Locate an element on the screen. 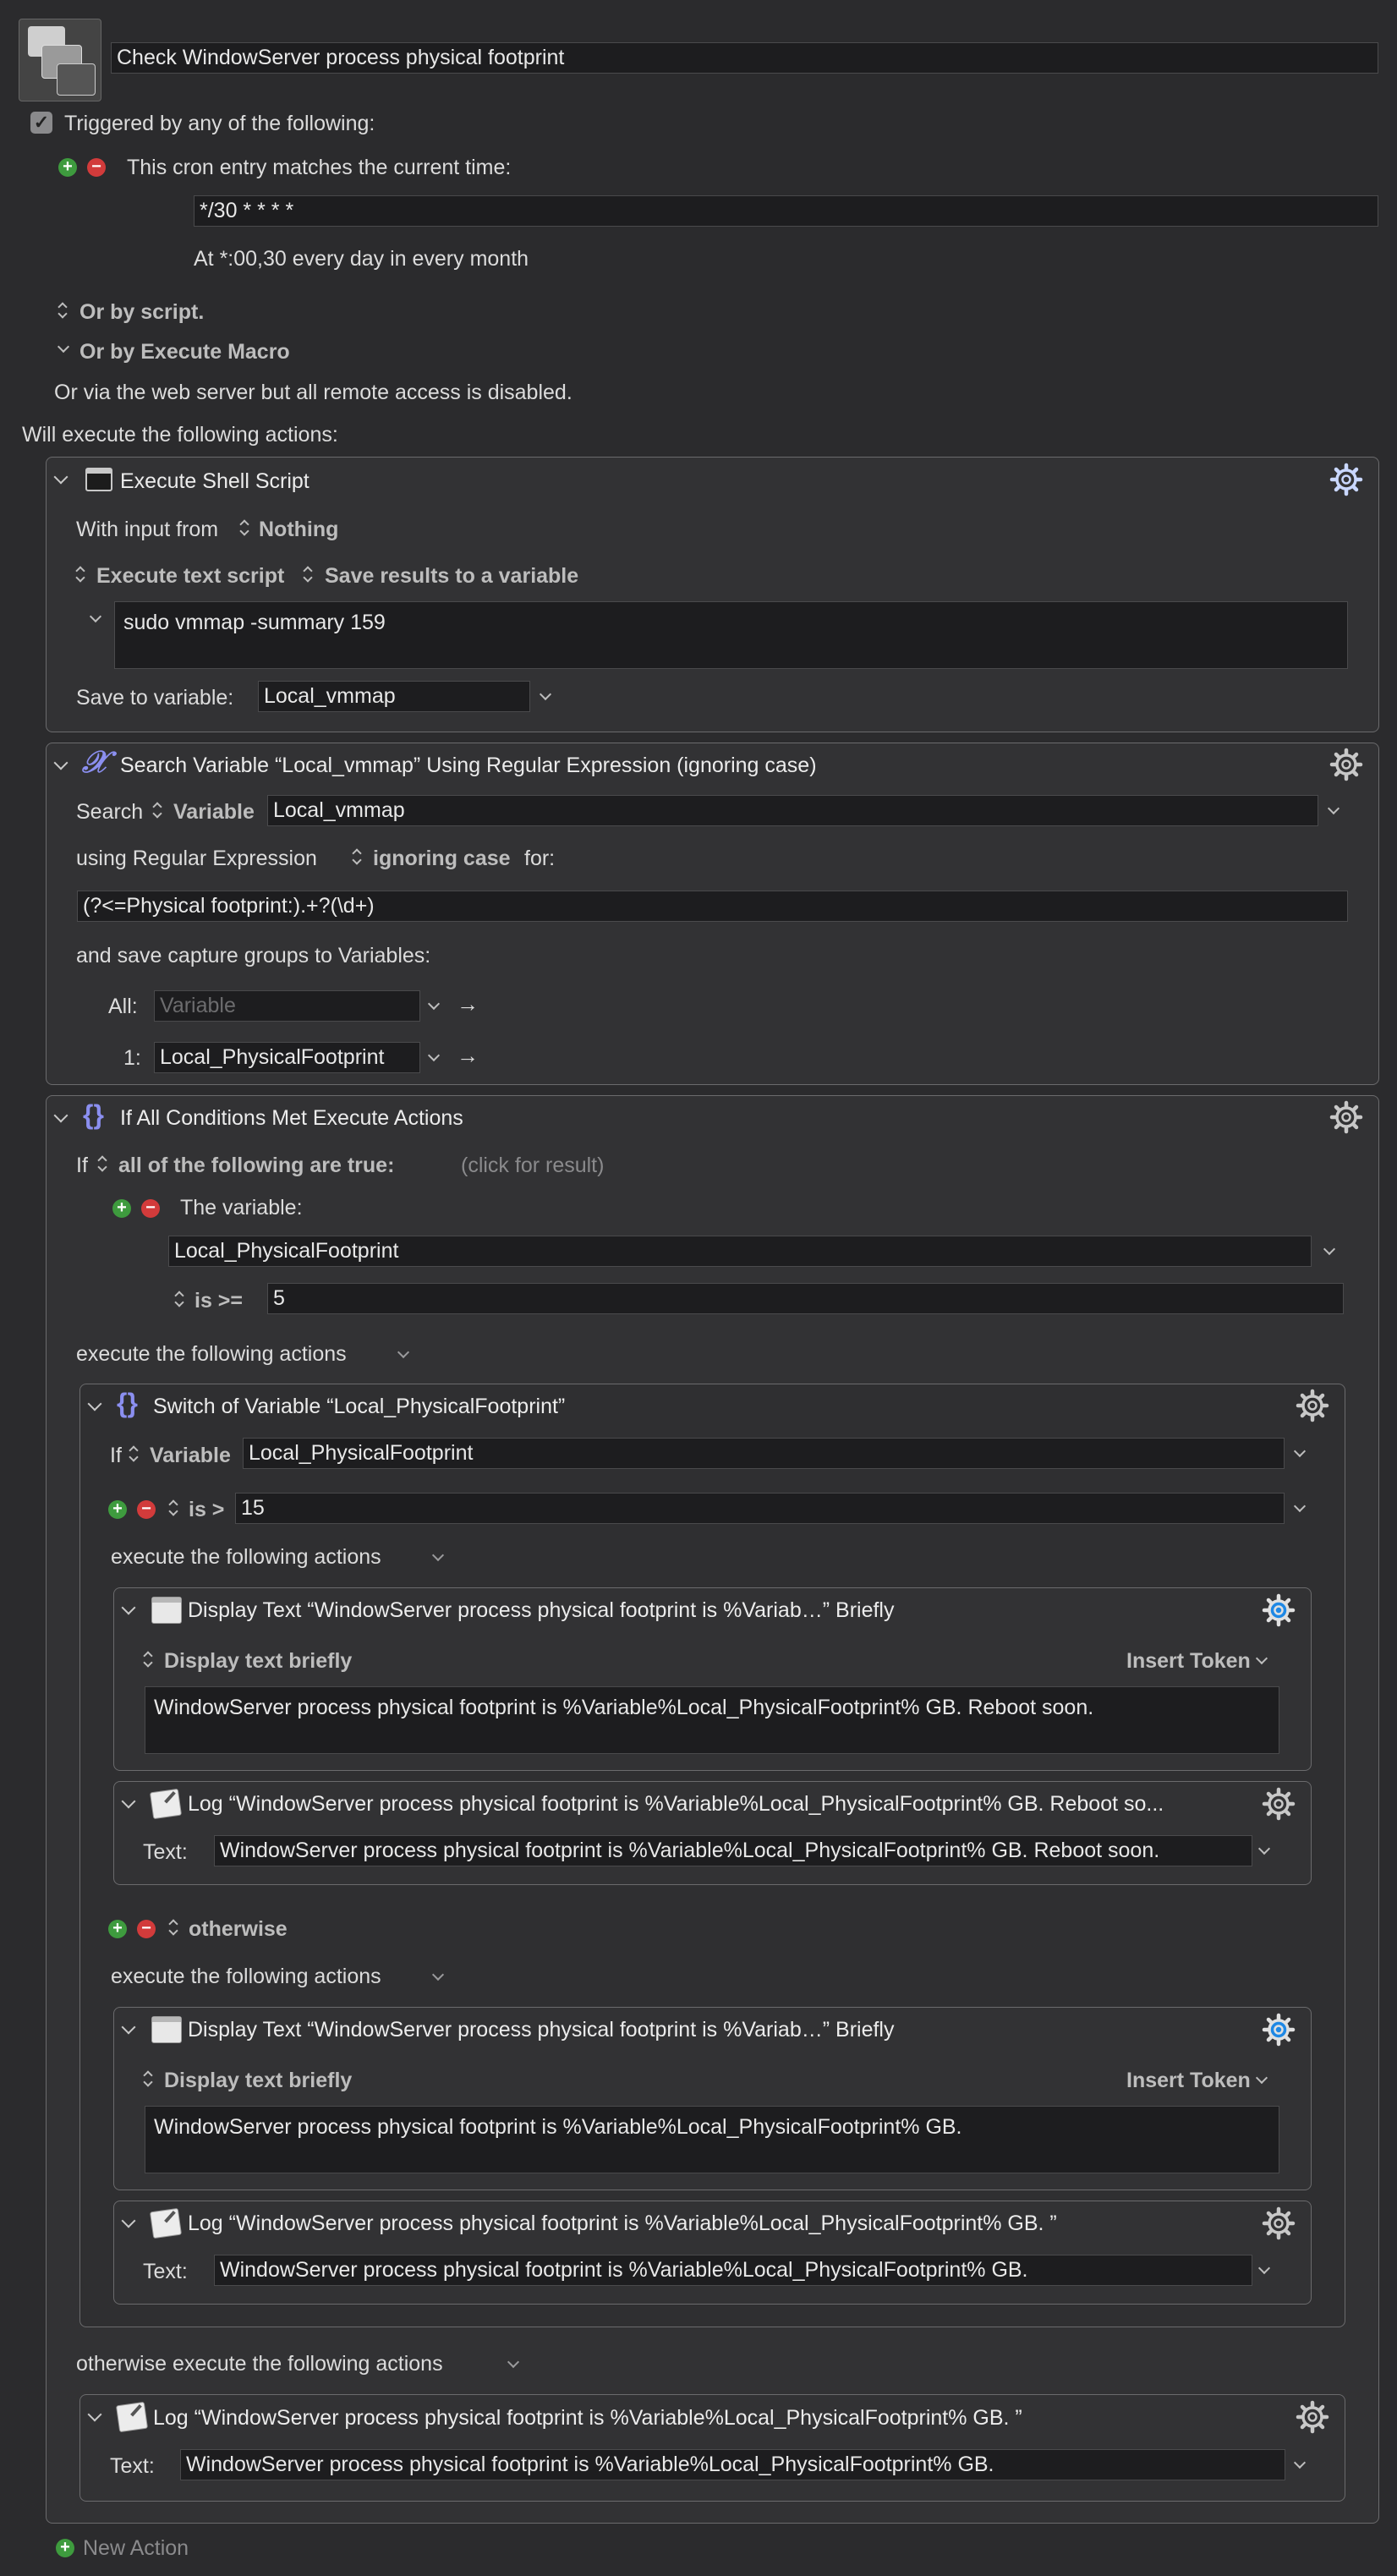  will-execute-label: Will execute the following actions: is located at coordinates (180, 435).